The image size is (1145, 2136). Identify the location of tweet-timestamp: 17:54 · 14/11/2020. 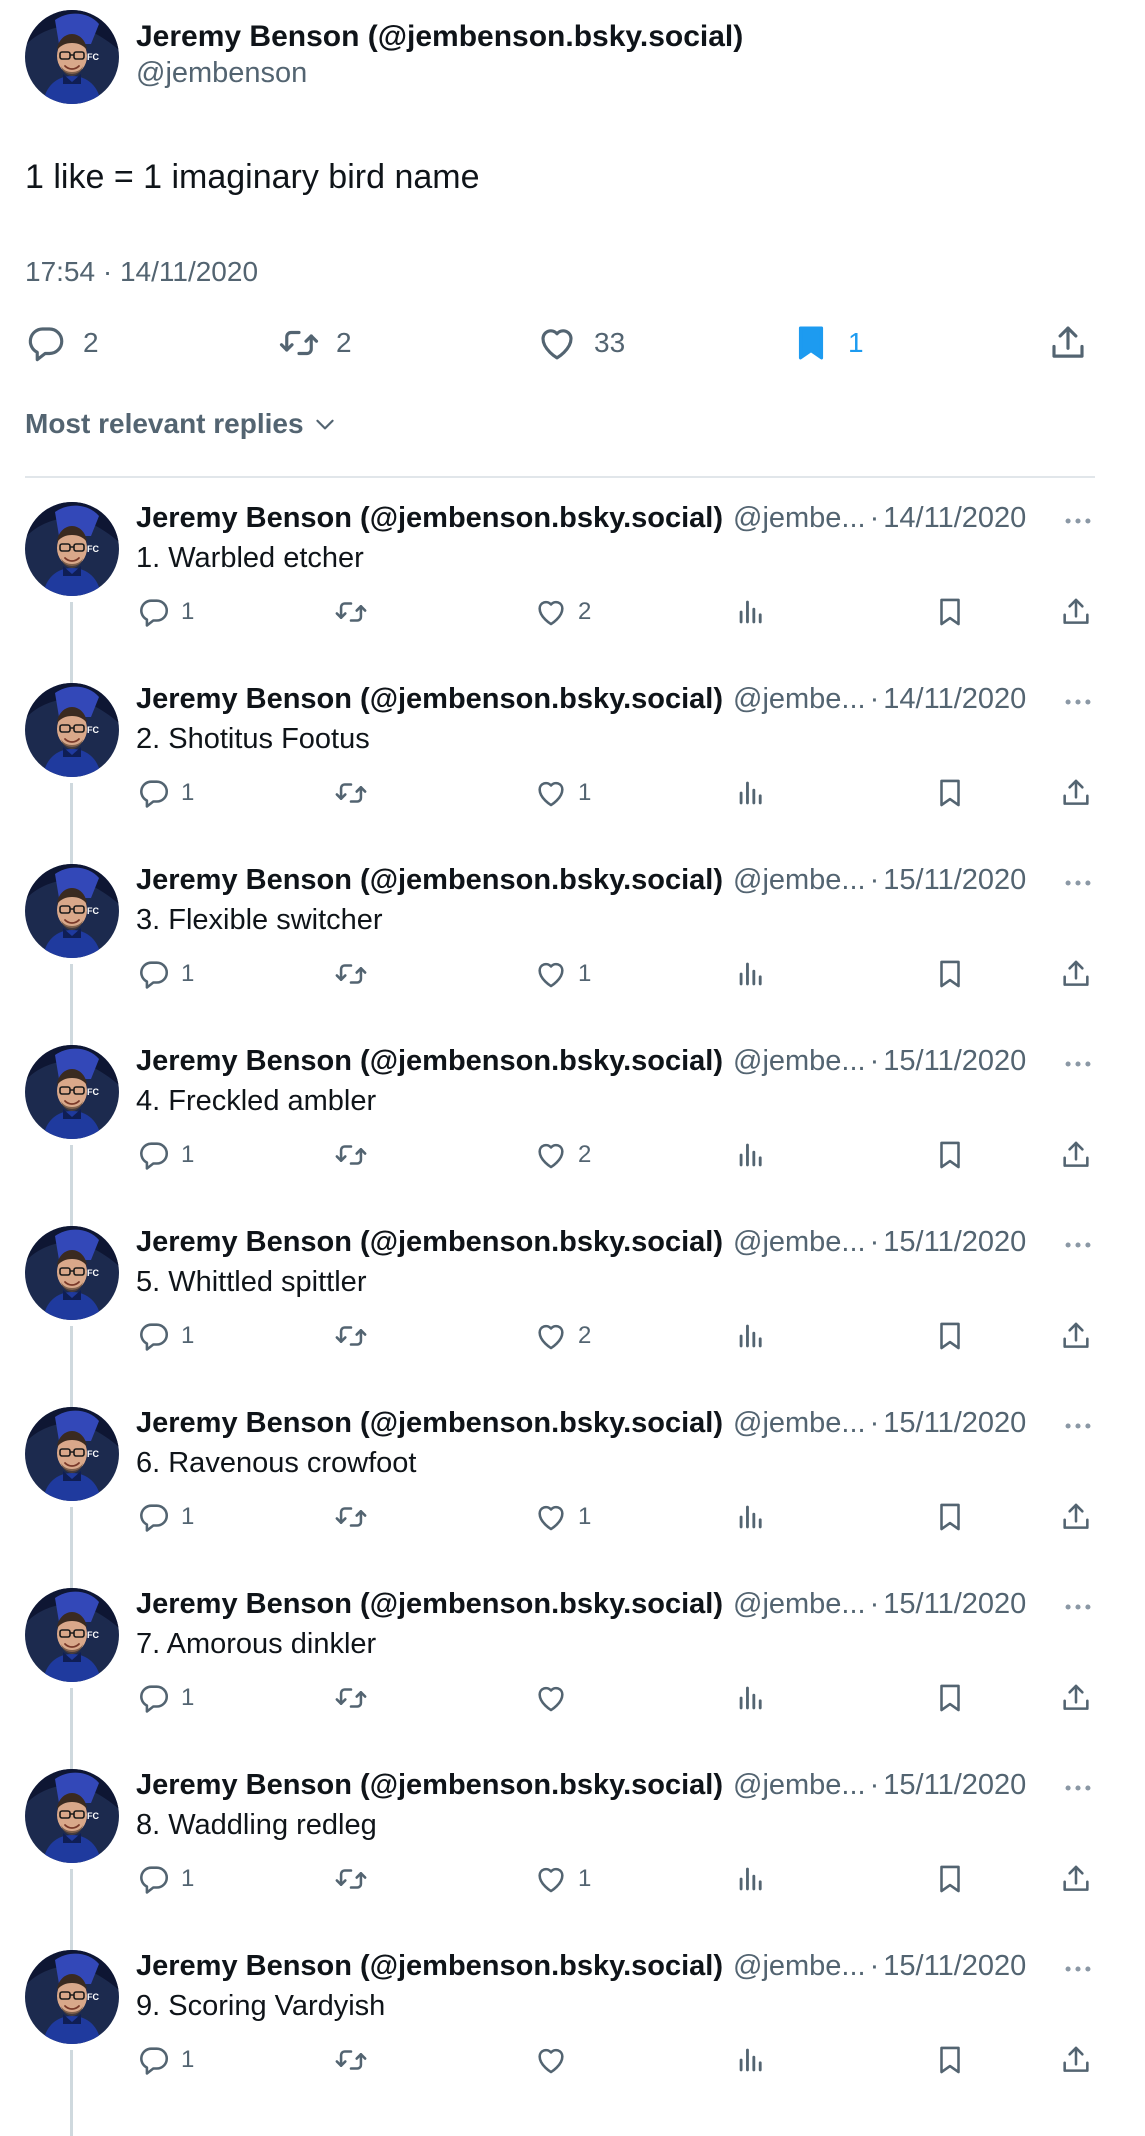
(141, 272).